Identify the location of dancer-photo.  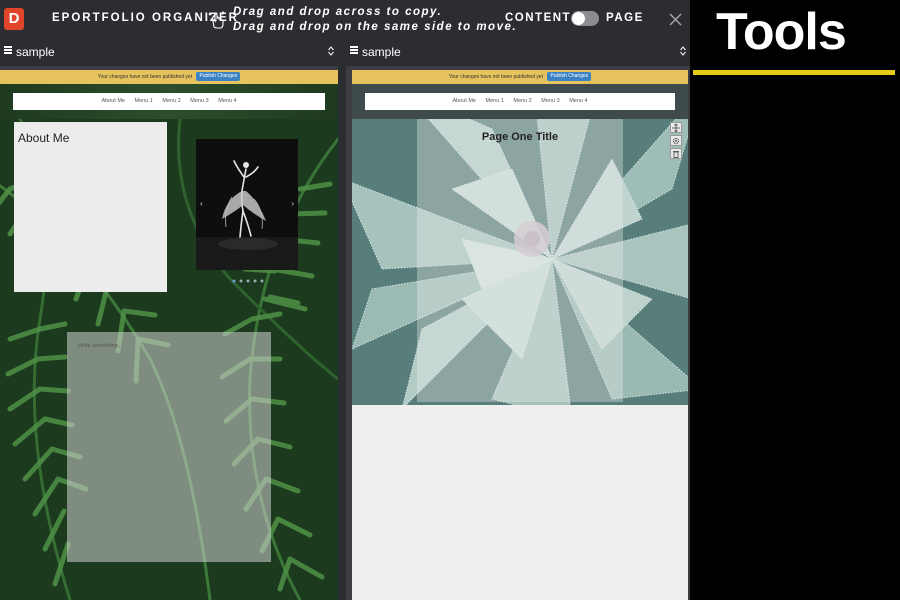
(247, 204).